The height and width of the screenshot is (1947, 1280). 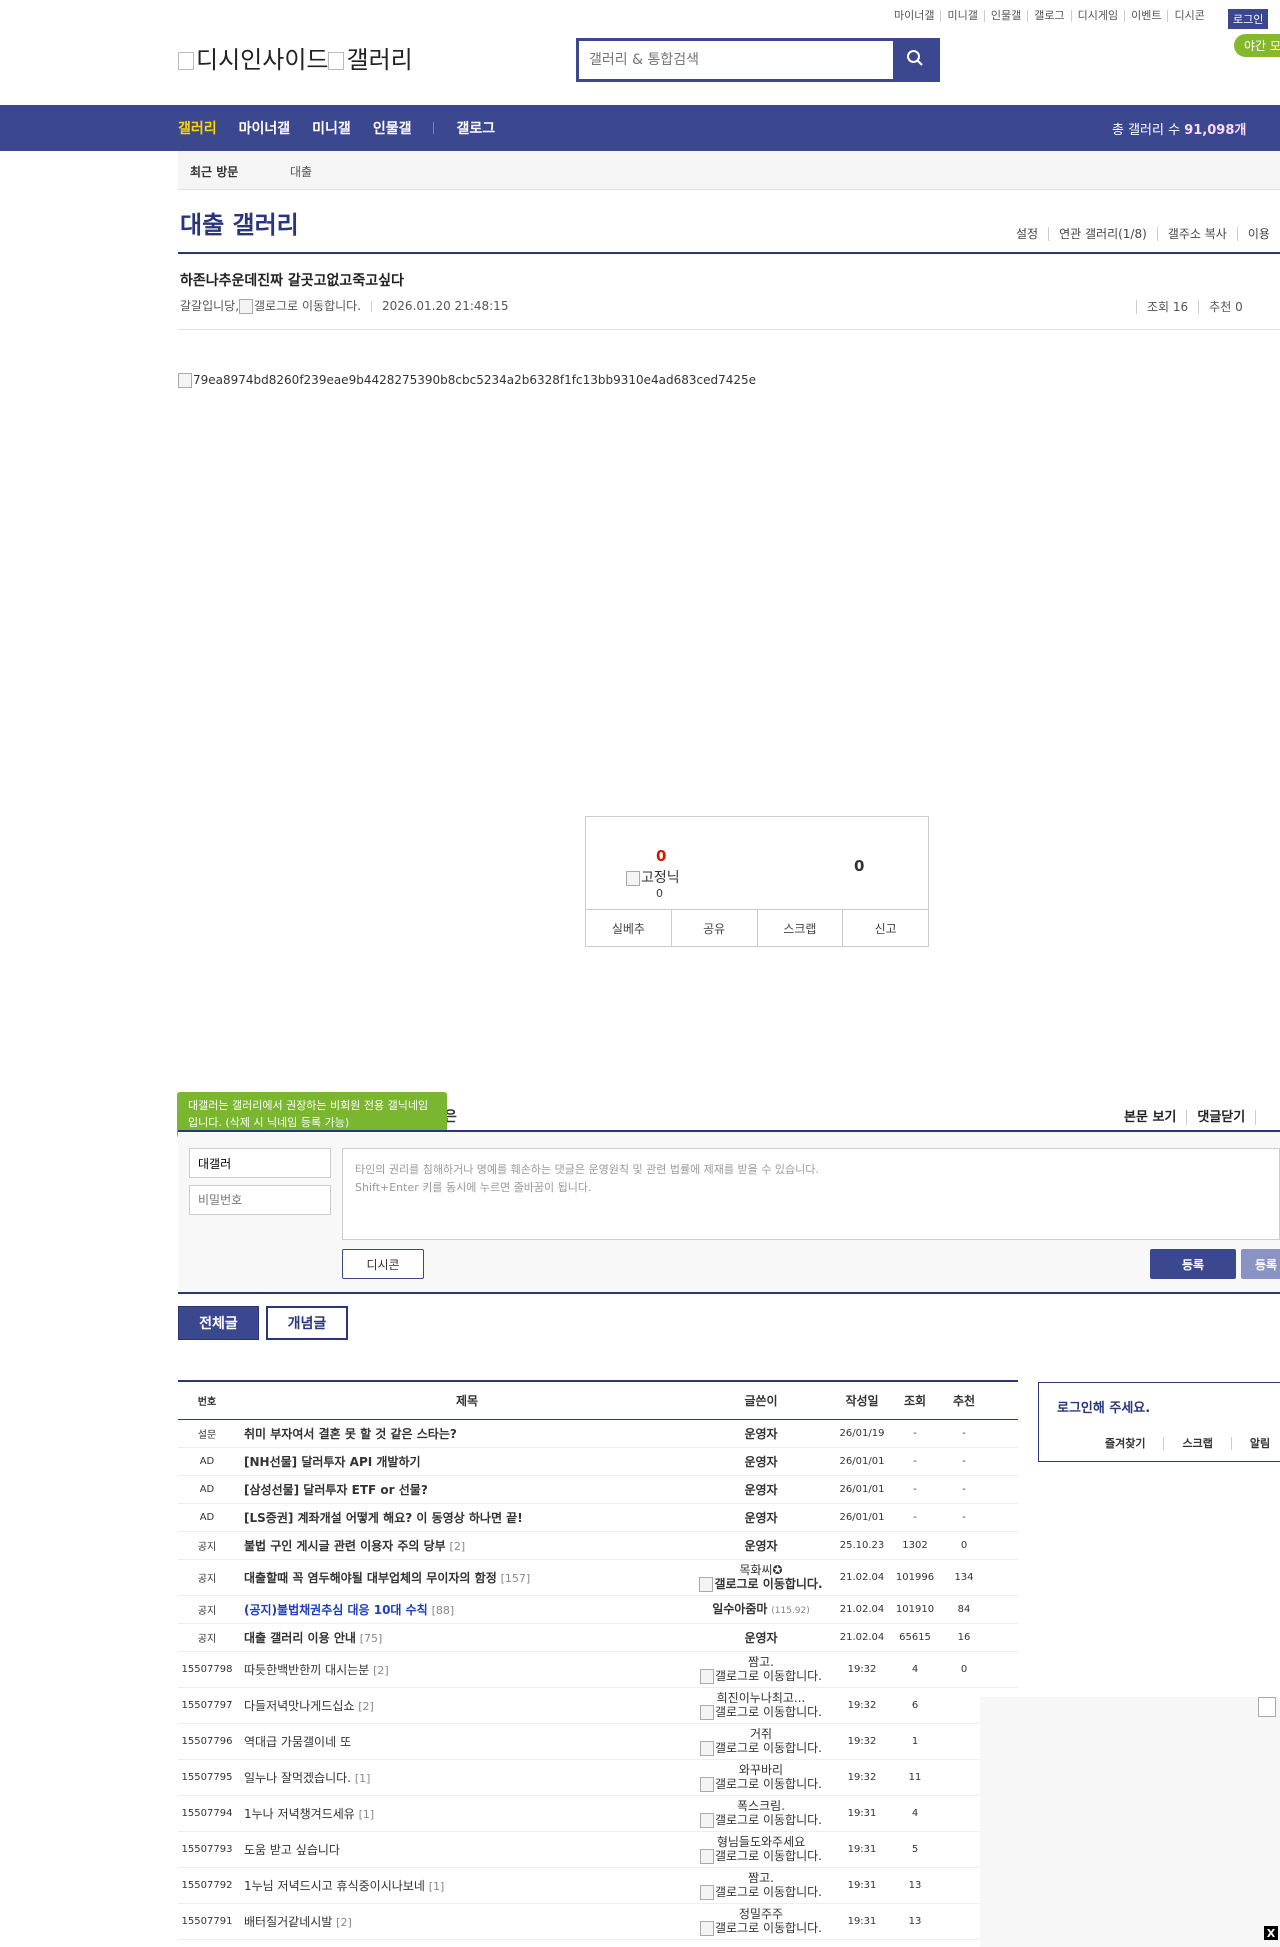 What do you see at coordinates (1259, 234) in the screenshot?
I see `gallery-menu-usage: 이용` at bounding box center [1259, 234].